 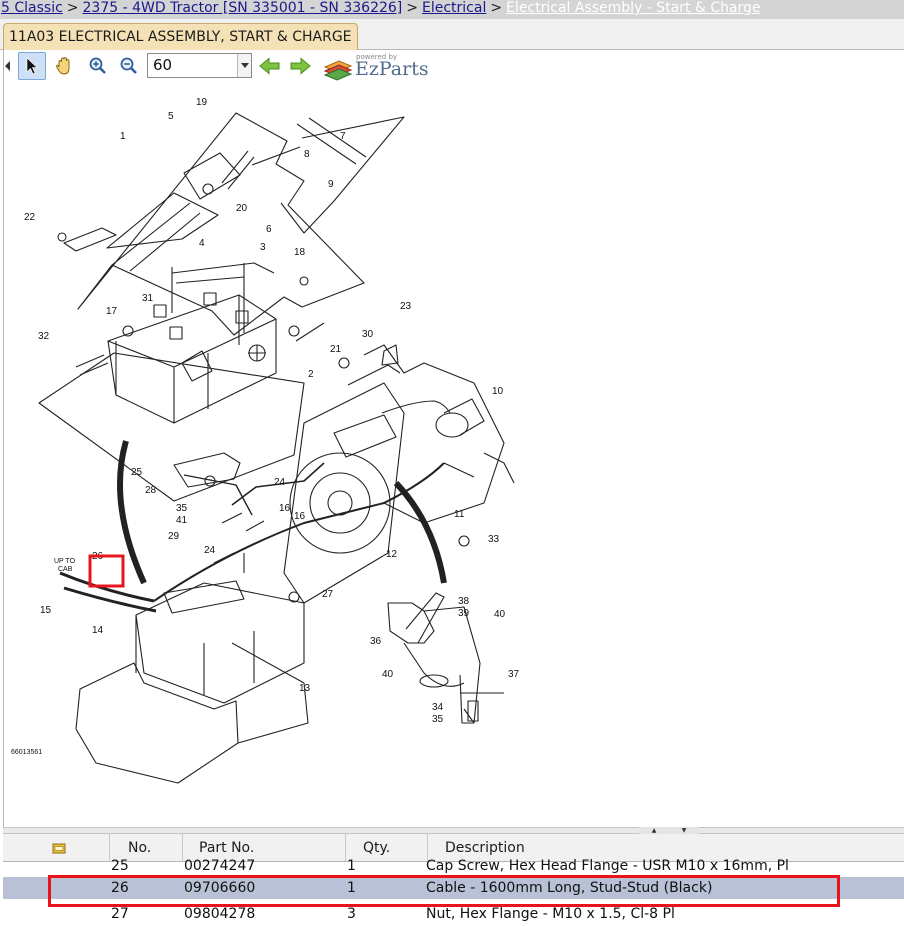 What do you see at coordinates (174, 536) in the screenshot?
I see `callout-label: 29` at bounding box center [174, 536].